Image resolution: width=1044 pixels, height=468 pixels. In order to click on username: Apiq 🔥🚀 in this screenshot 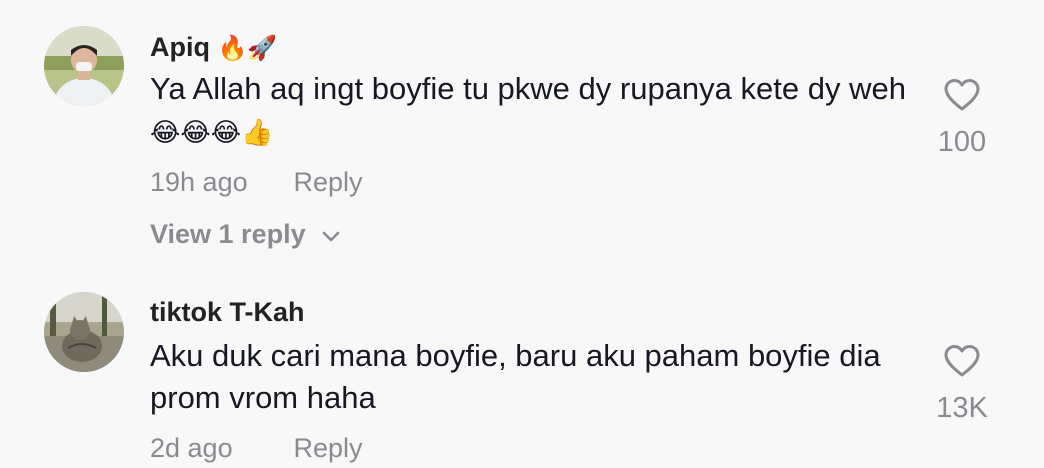, I will do `click(213, 47)`.